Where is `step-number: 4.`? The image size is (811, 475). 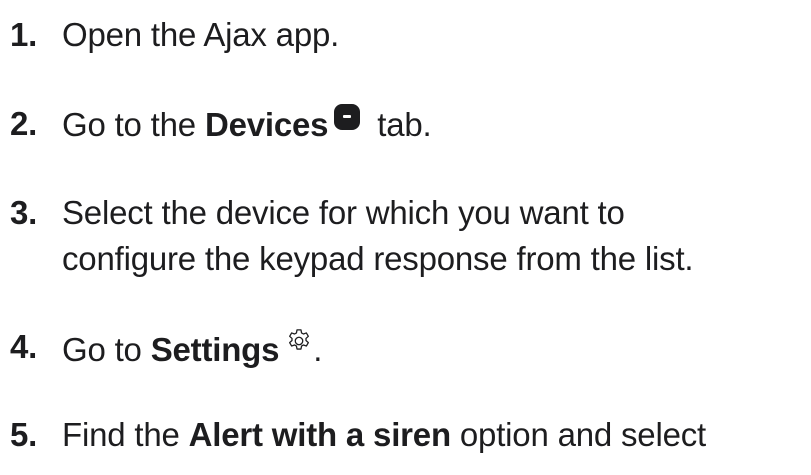 step-number: 4. is located at coordinates (24, 346).